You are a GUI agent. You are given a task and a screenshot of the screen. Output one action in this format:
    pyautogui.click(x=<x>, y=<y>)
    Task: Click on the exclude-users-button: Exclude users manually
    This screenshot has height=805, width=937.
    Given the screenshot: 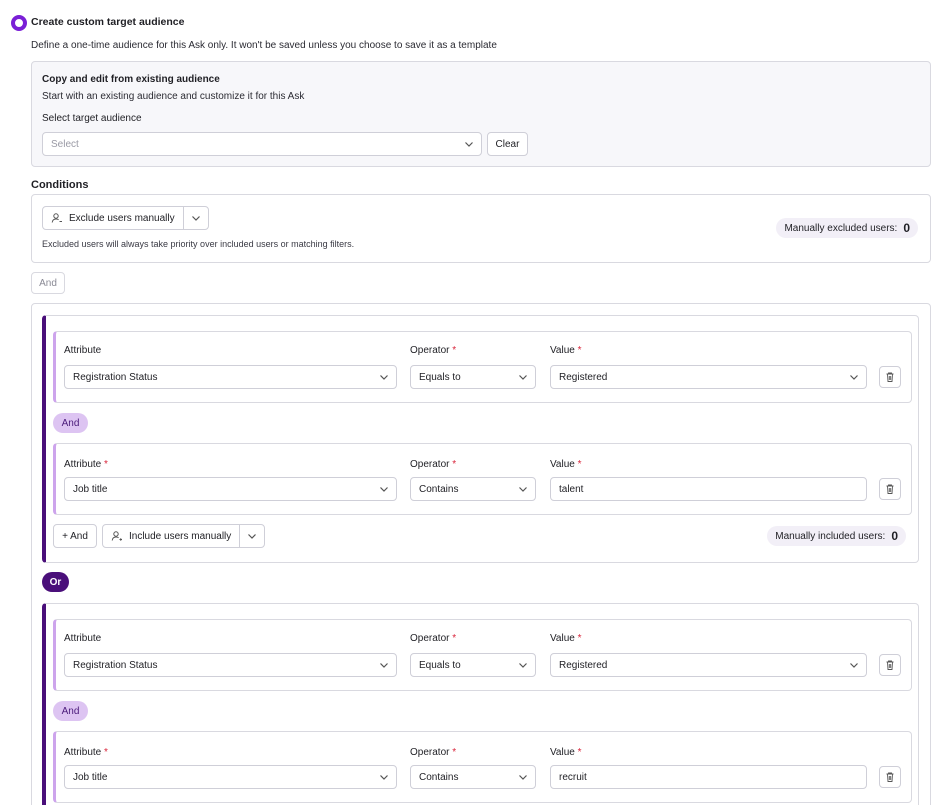 What is the action you would take?
    pyautogui.click(x=113, y=218)
    